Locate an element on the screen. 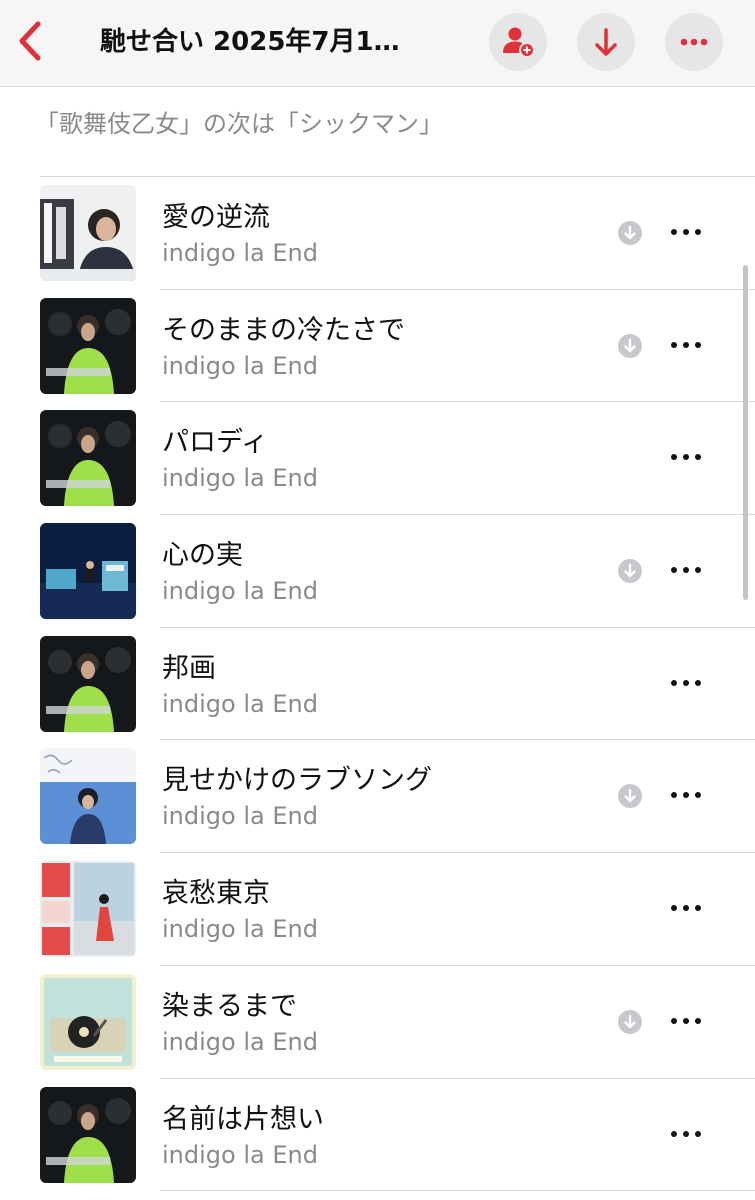 The image size is (755, 1200). track-row: 哀愁東京 indigo la End is located at coordinates (377, 909).